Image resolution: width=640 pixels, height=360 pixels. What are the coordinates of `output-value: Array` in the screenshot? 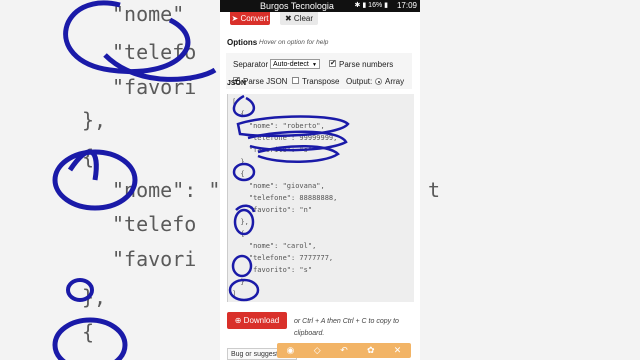 It's located at (395, 81).